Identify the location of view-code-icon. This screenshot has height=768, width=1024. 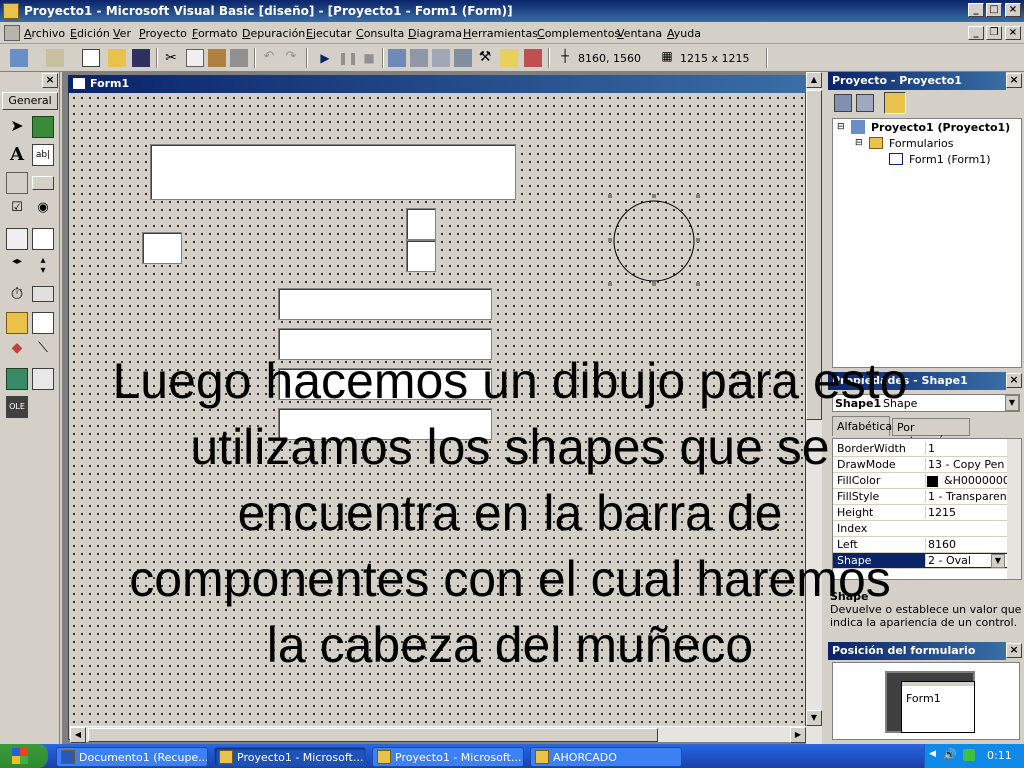
(843, 103).